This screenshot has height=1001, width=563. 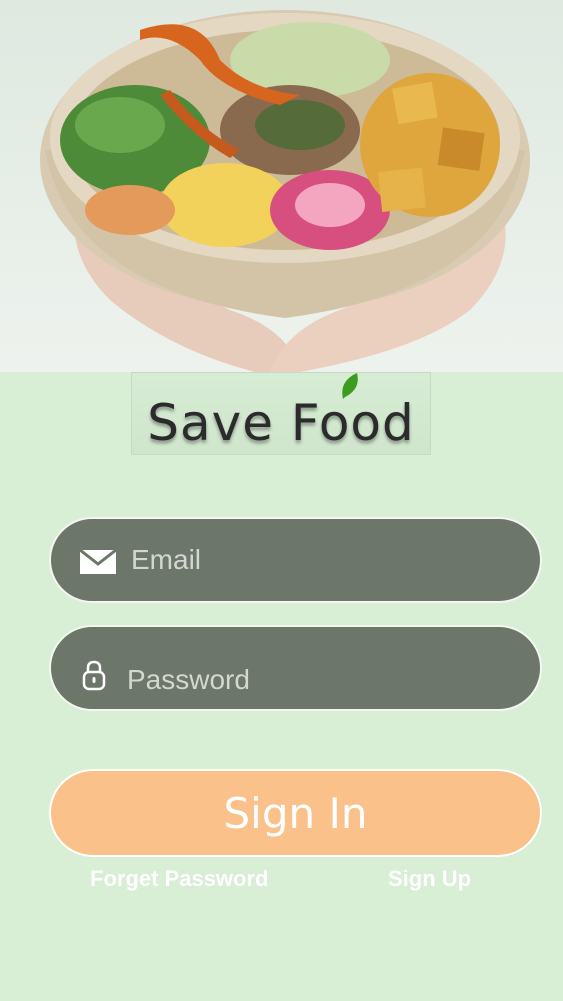 What do you see at coordinates (322, 680) in the screenshot?
I see `password-input` at bounding box center [322, 680].